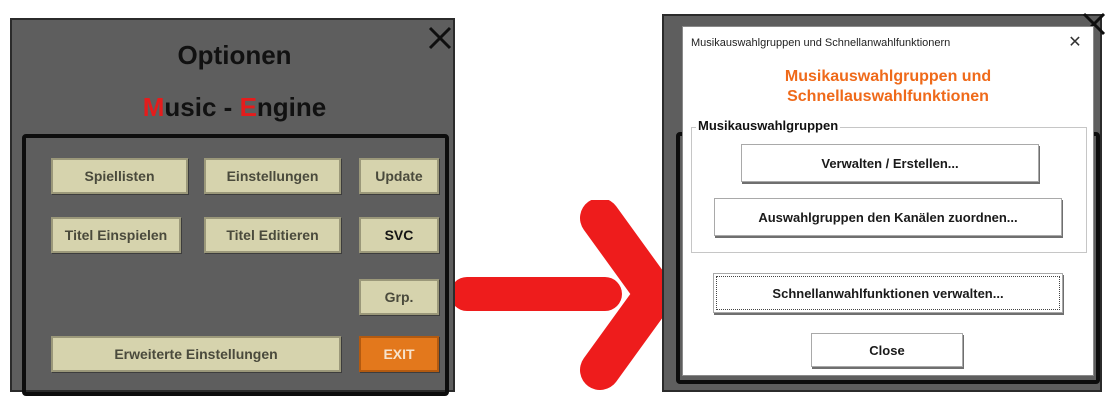  I want to click on playlists-button: Spiellisten, so click(119, 176).